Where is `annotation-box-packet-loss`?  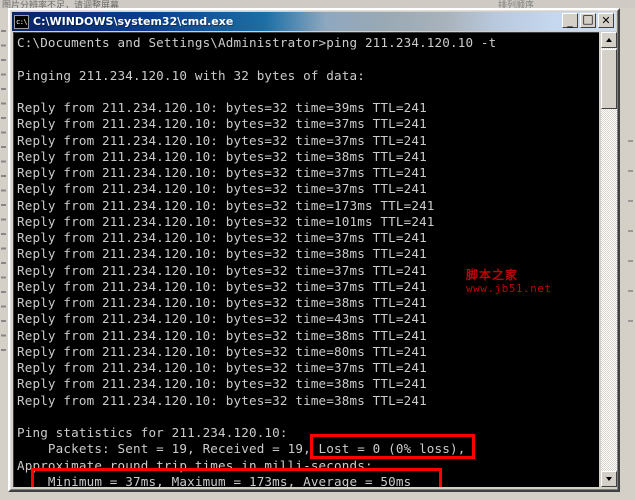
annotation-box-packet-loss is located at coordinates (392, 446).